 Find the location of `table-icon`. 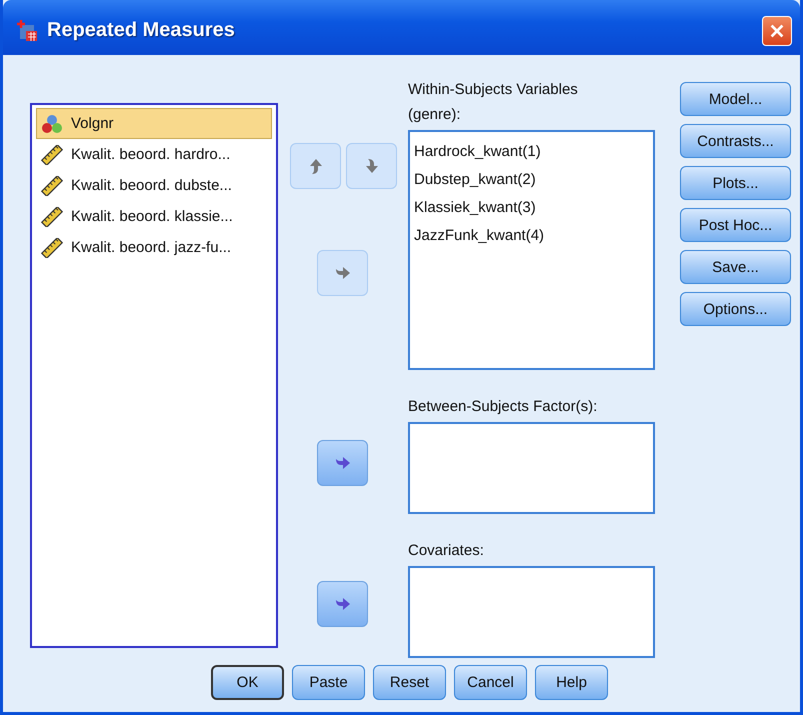

table-icon is located at coordinates (27, 30).